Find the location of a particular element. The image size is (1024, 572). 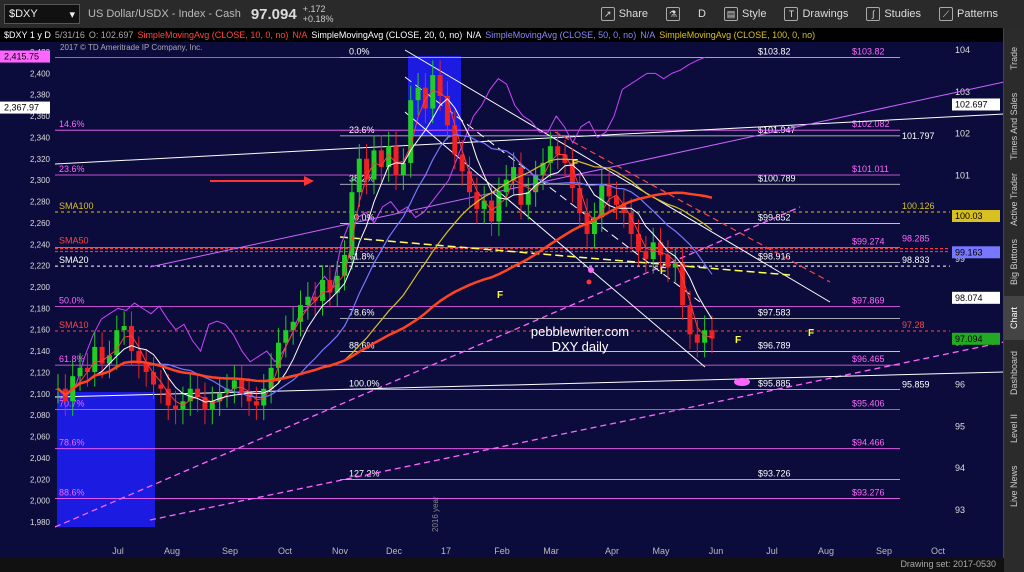

x-tick-label: Mar is located at coordinates (551, 551).